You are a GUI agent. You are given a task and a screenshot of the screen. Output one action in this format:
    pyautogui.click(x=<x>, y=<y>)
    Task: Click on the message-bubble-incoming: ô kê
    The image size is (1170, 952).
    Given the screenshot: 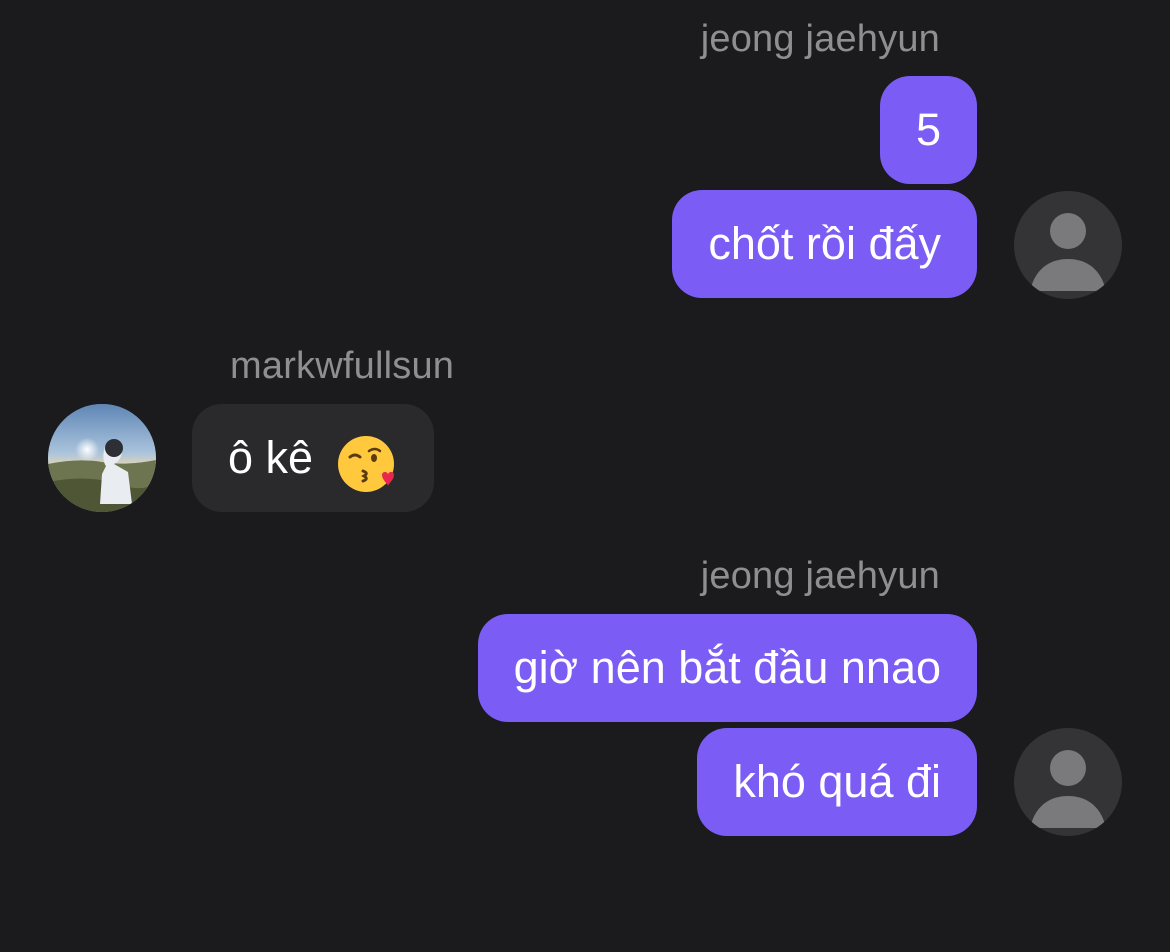 What is the action you would take?
    pyautogui.click(x=313, y=458)
    